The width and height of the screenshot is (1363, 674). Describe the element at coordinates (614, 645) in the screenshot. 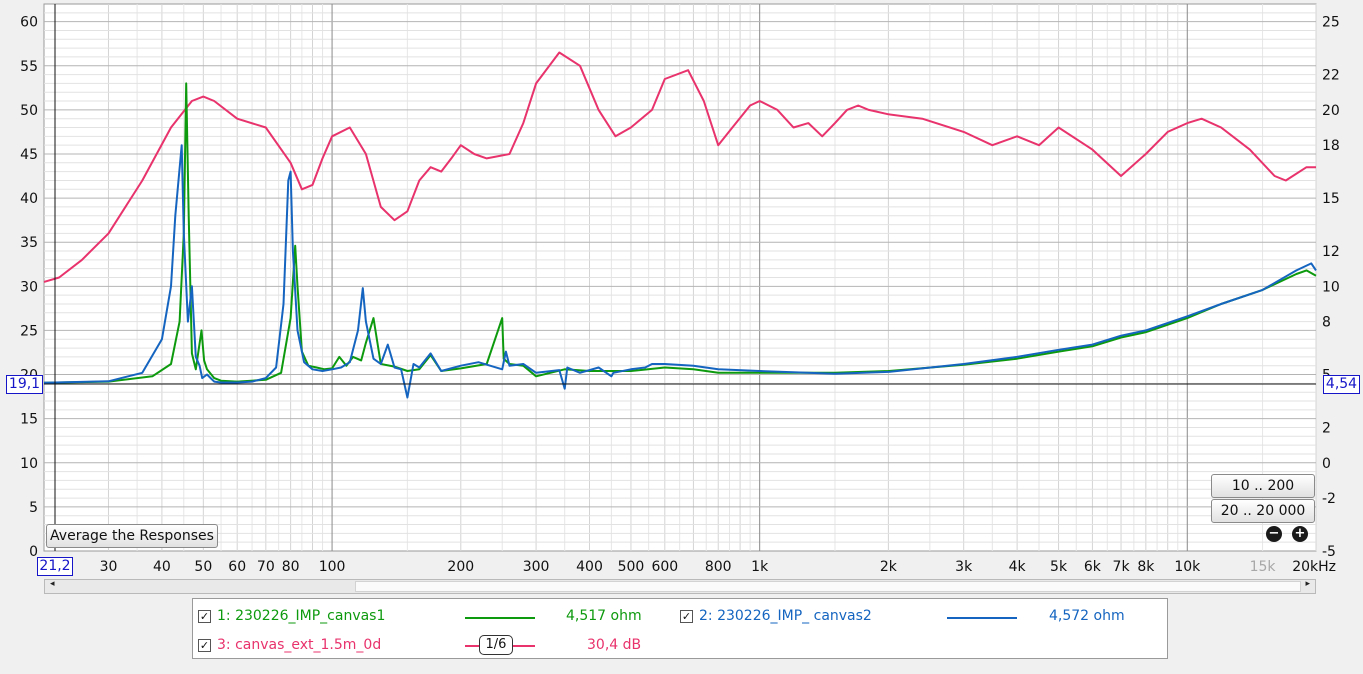

I see `series-3-value: 30,4 dB` at that location.